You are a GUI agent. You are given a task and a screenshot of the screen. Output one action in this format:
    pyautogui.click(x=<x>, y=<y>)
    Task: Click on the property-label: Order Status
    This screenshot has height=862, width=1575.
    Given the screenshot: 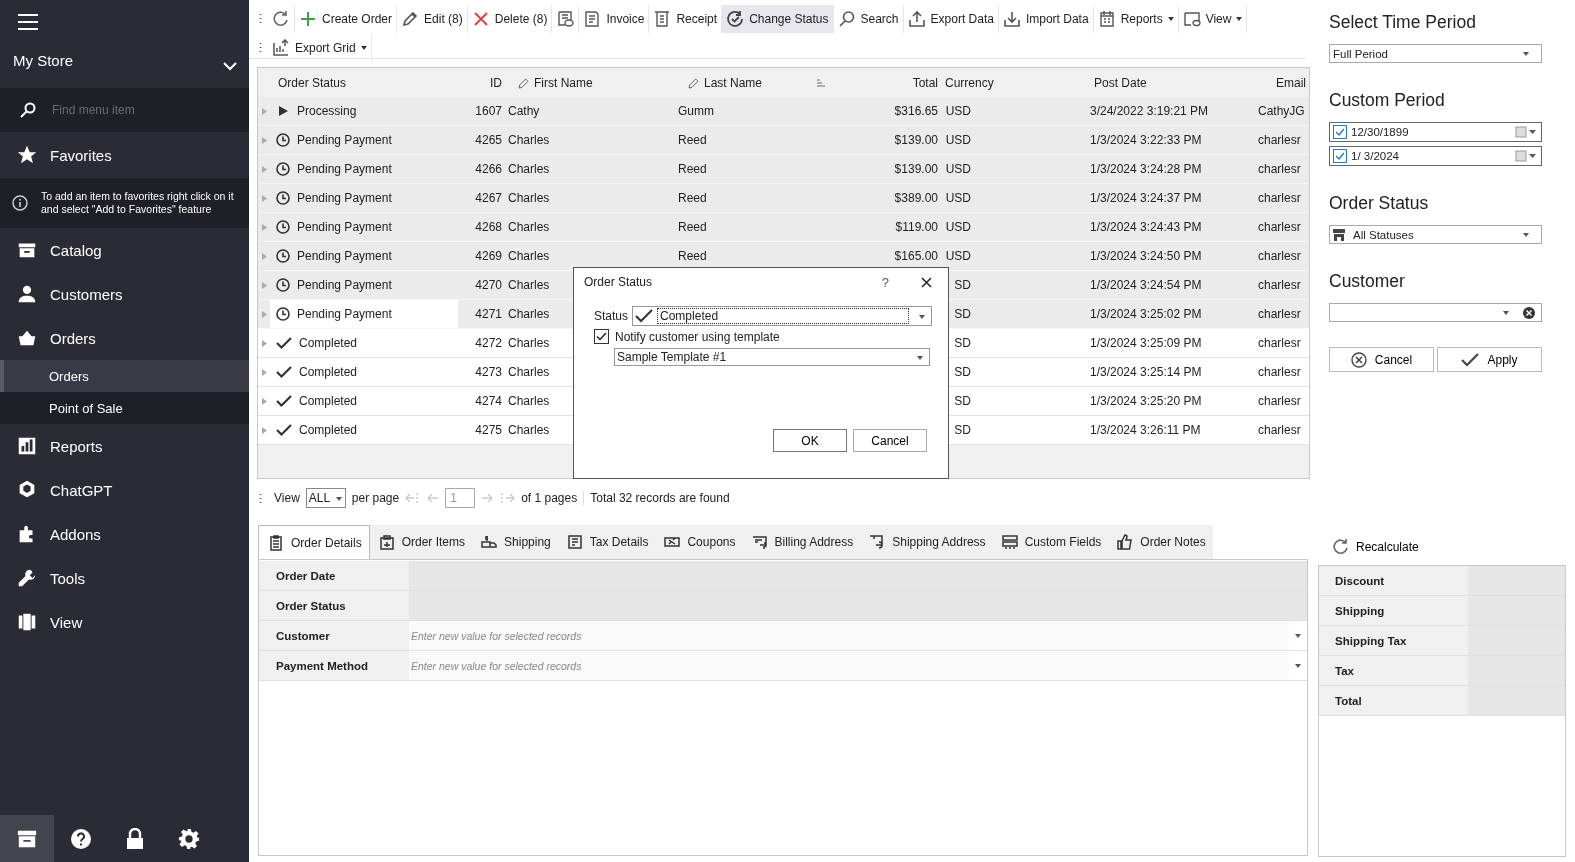 What is the action you would take?
    pyautogui.click(x=334, y=605)
    